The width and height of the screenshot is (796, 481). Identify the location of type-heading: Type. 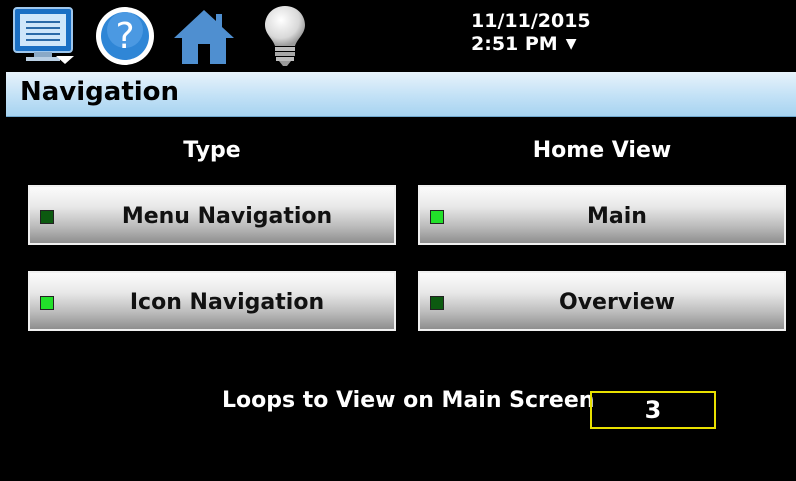
(212, 150).